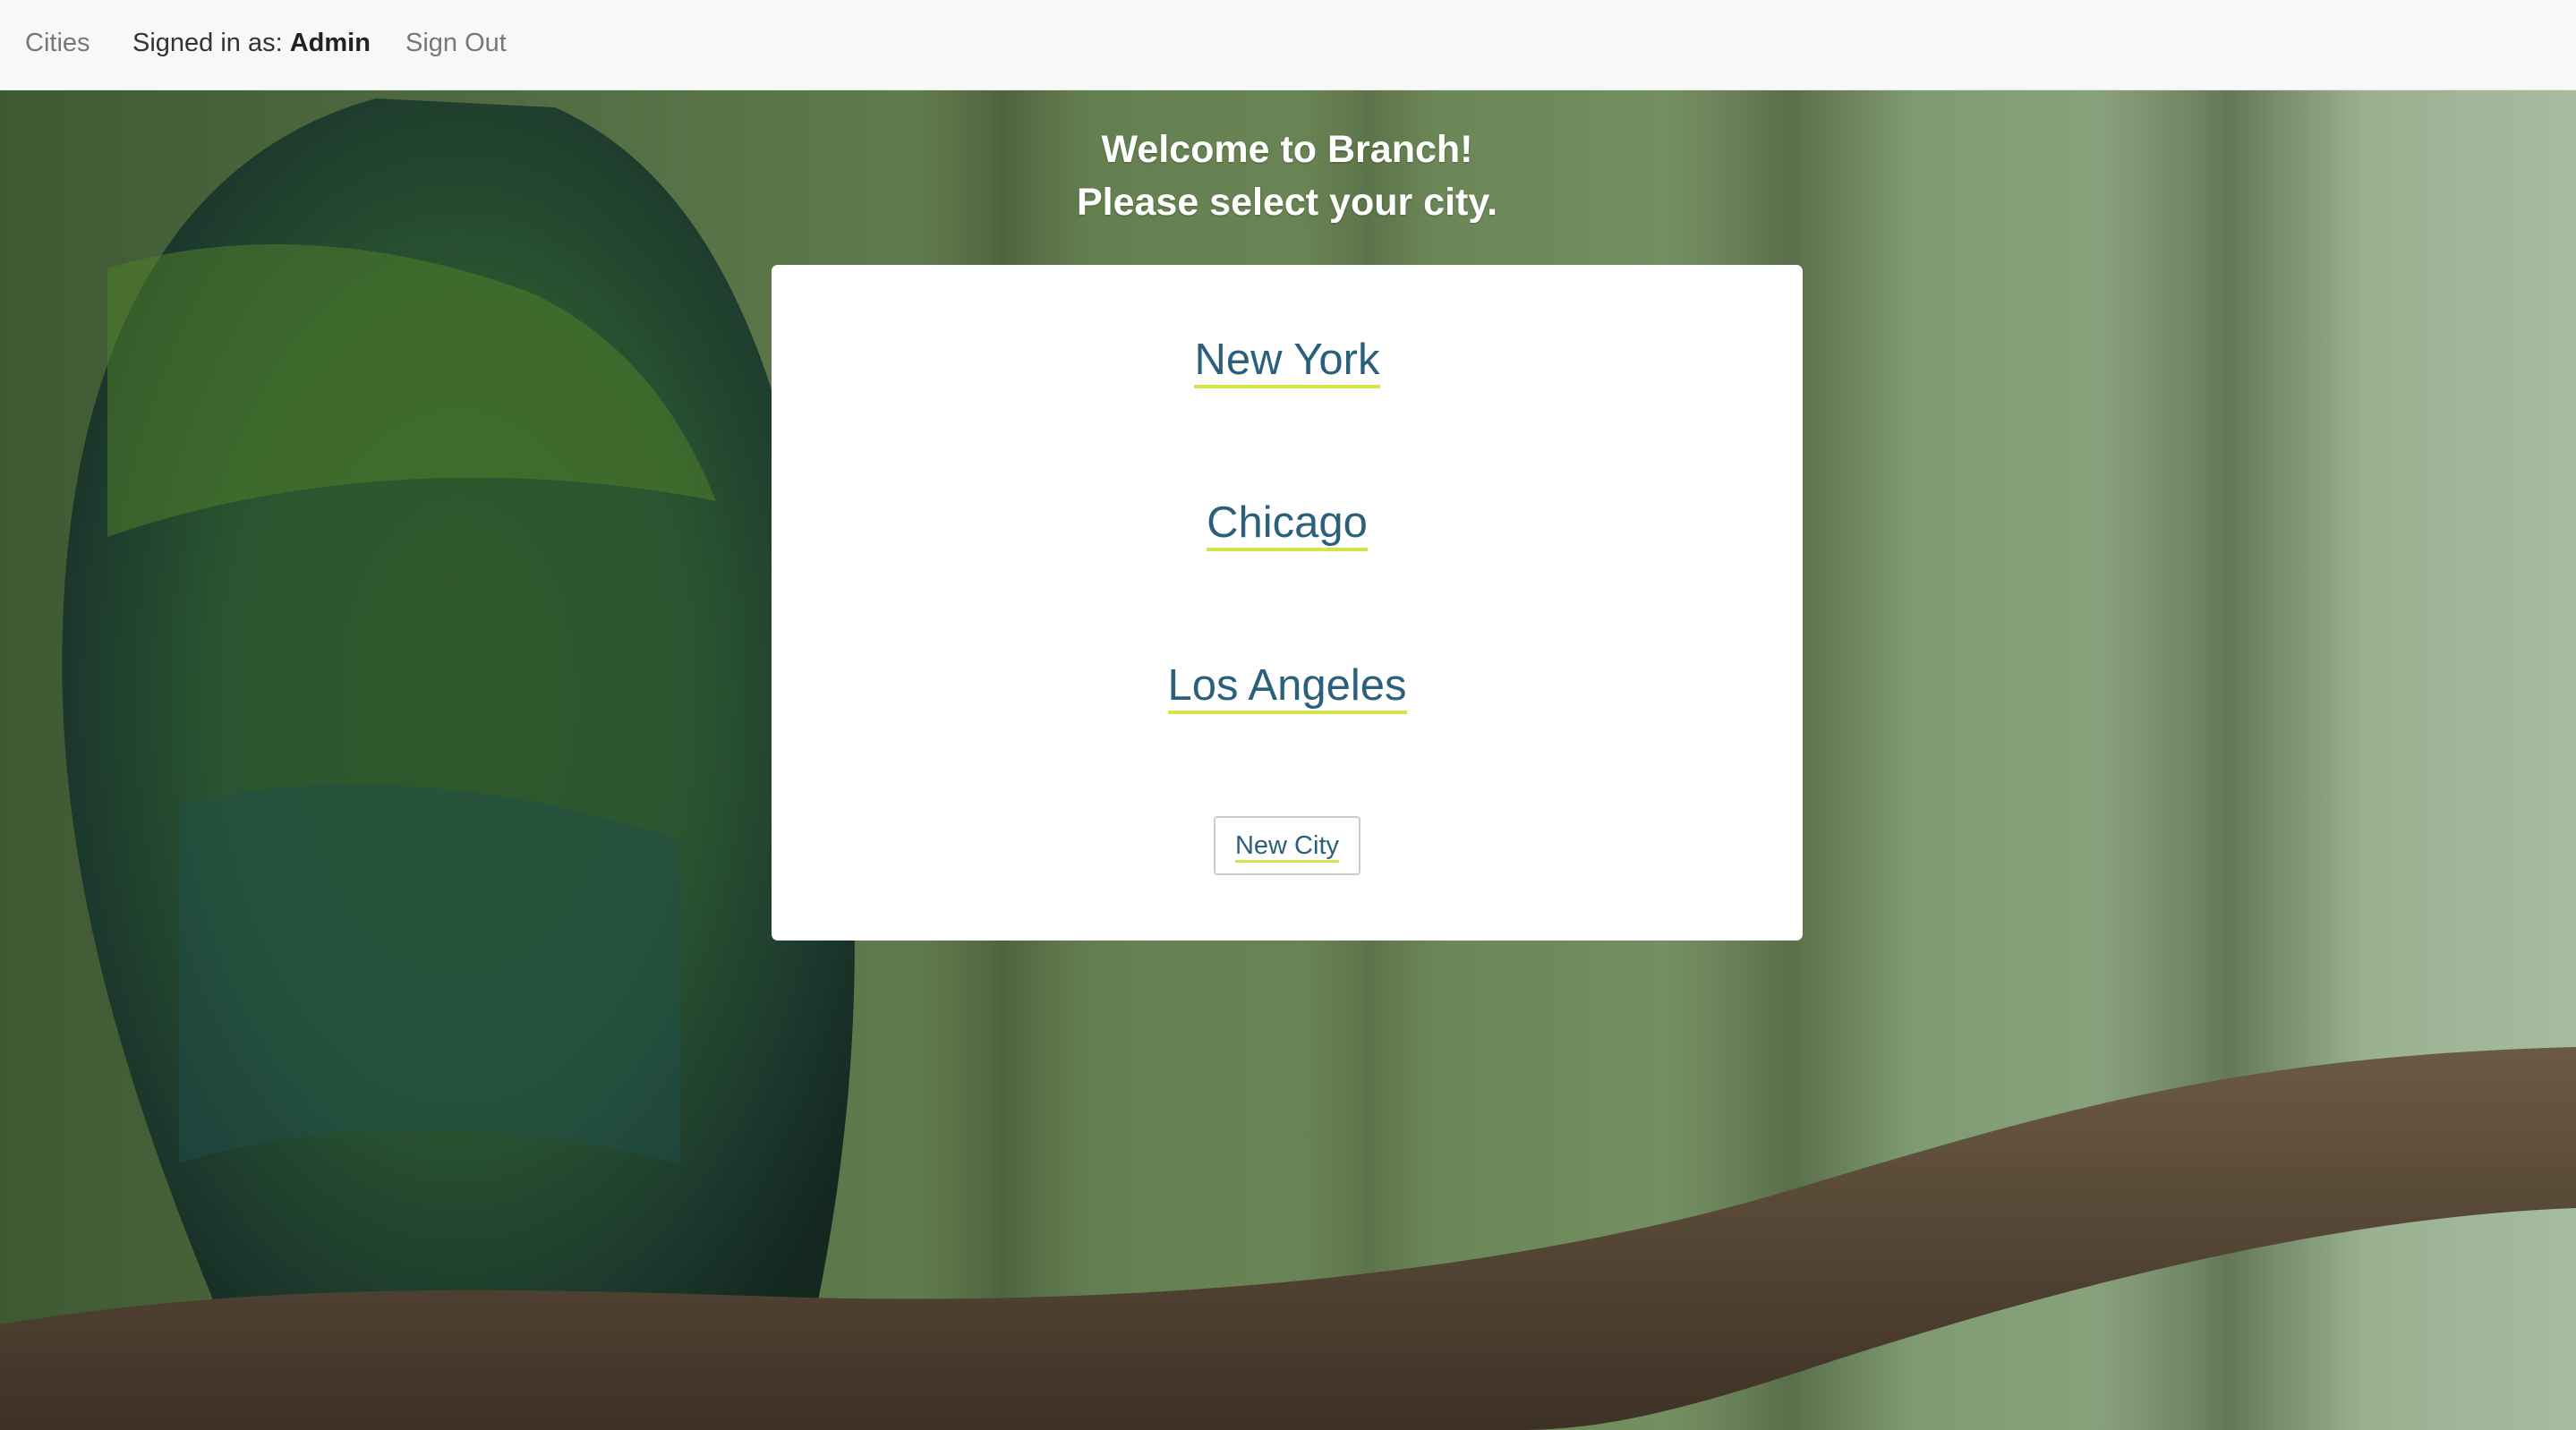 The image size is (2576, 1430). Describe the element at coordinates (1287, 203) in the screenshot. I see `welcome-subtitle: Please select your city.` at that location.